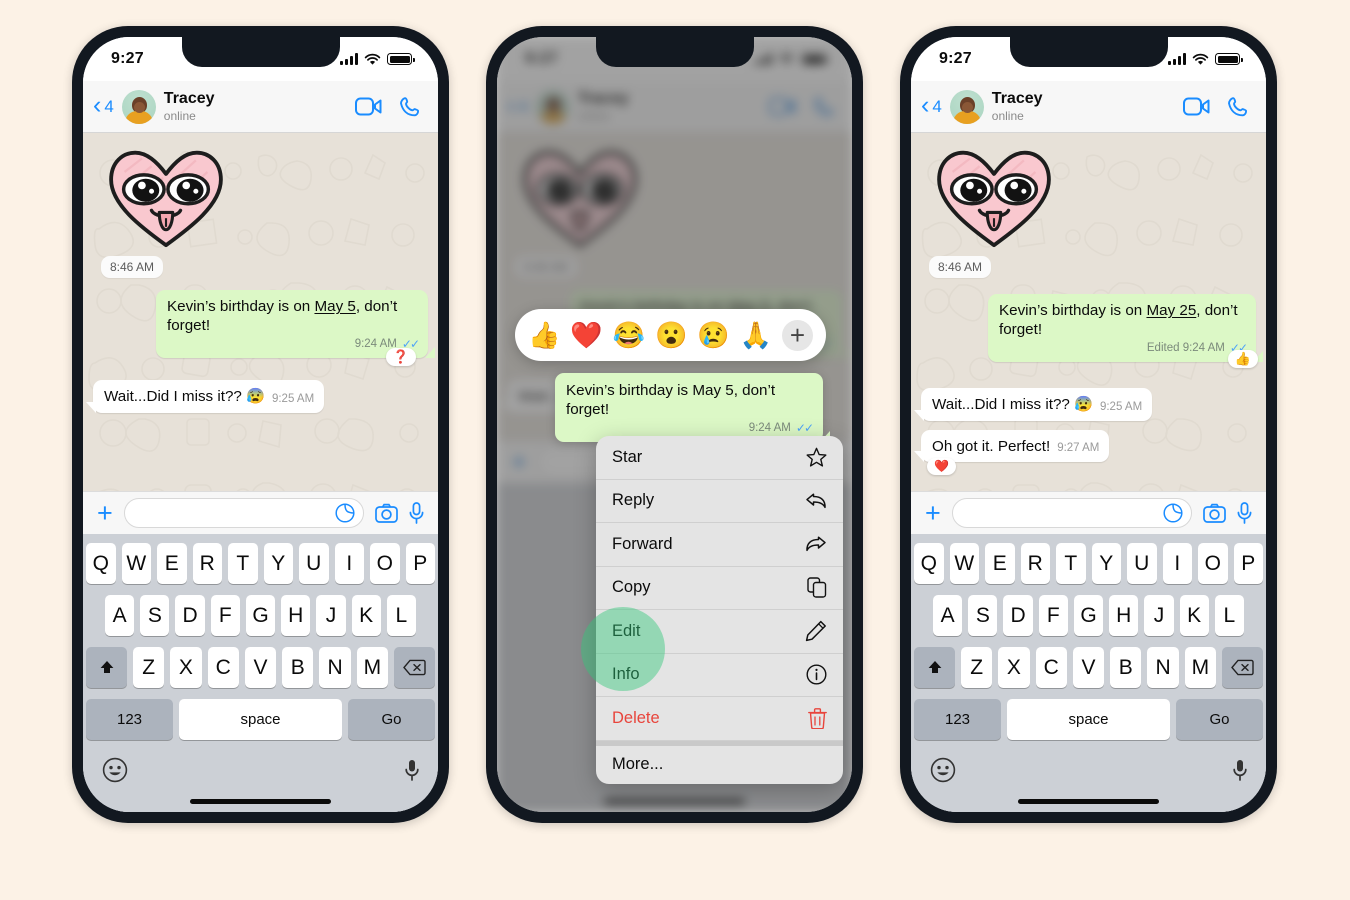  I want to click on joy-emoji: 😂, so click(629, 335).